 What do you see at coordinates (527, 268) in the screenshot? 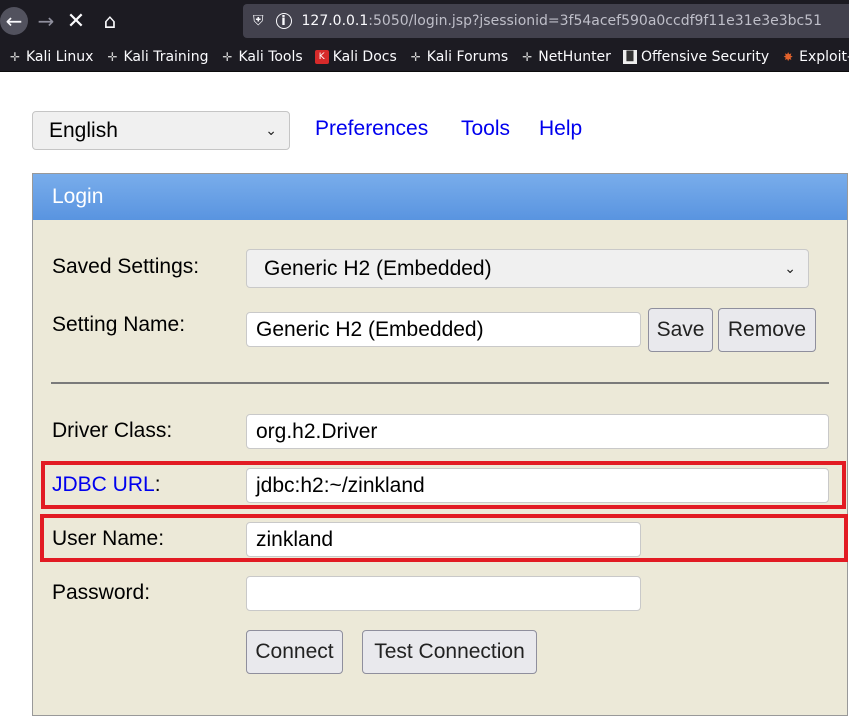
I see `saved-settings-select: Generic H2 (Embedded) ⌄` at bounding box center [527, 268].